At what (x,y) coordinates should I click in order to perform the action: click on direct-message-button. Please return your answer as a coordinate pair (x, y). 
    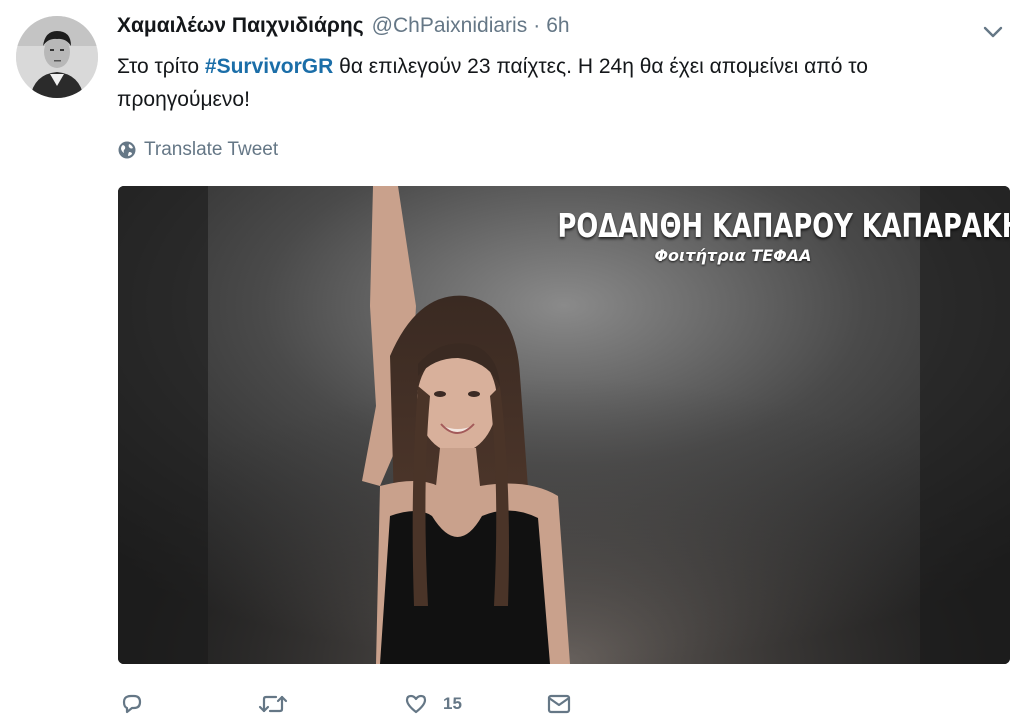
    Looking at the image, I should click on (559, 704).